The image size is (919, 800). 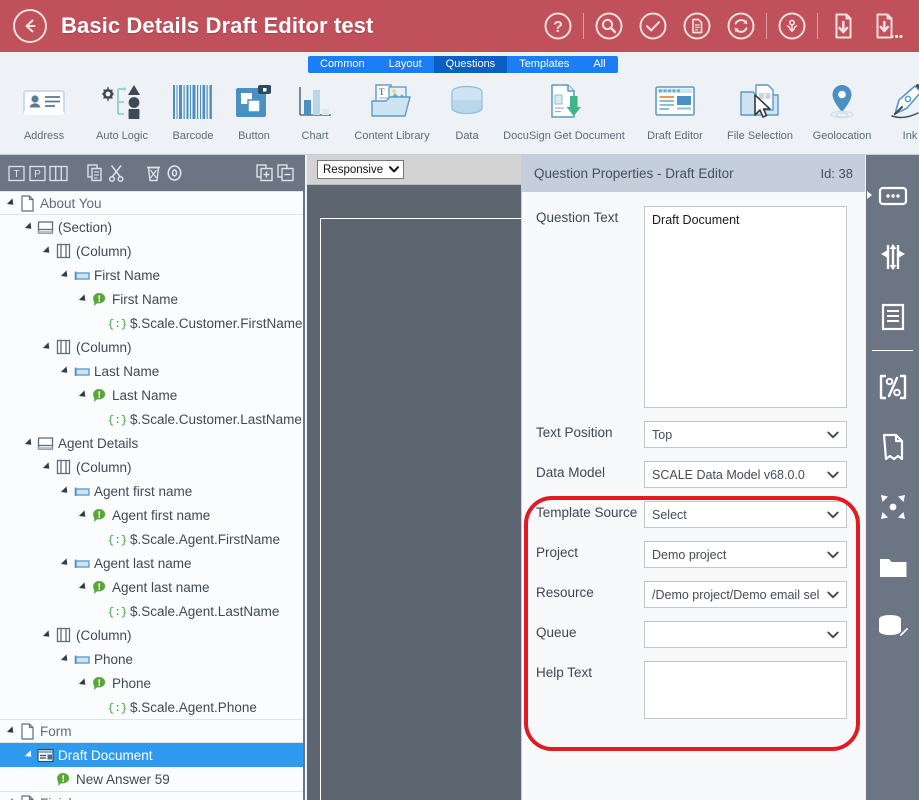 What do you see at coordinates (599, 64) in the screenshot?
I see `ribbon-tab-all: All` at bounding box center [599, 64].